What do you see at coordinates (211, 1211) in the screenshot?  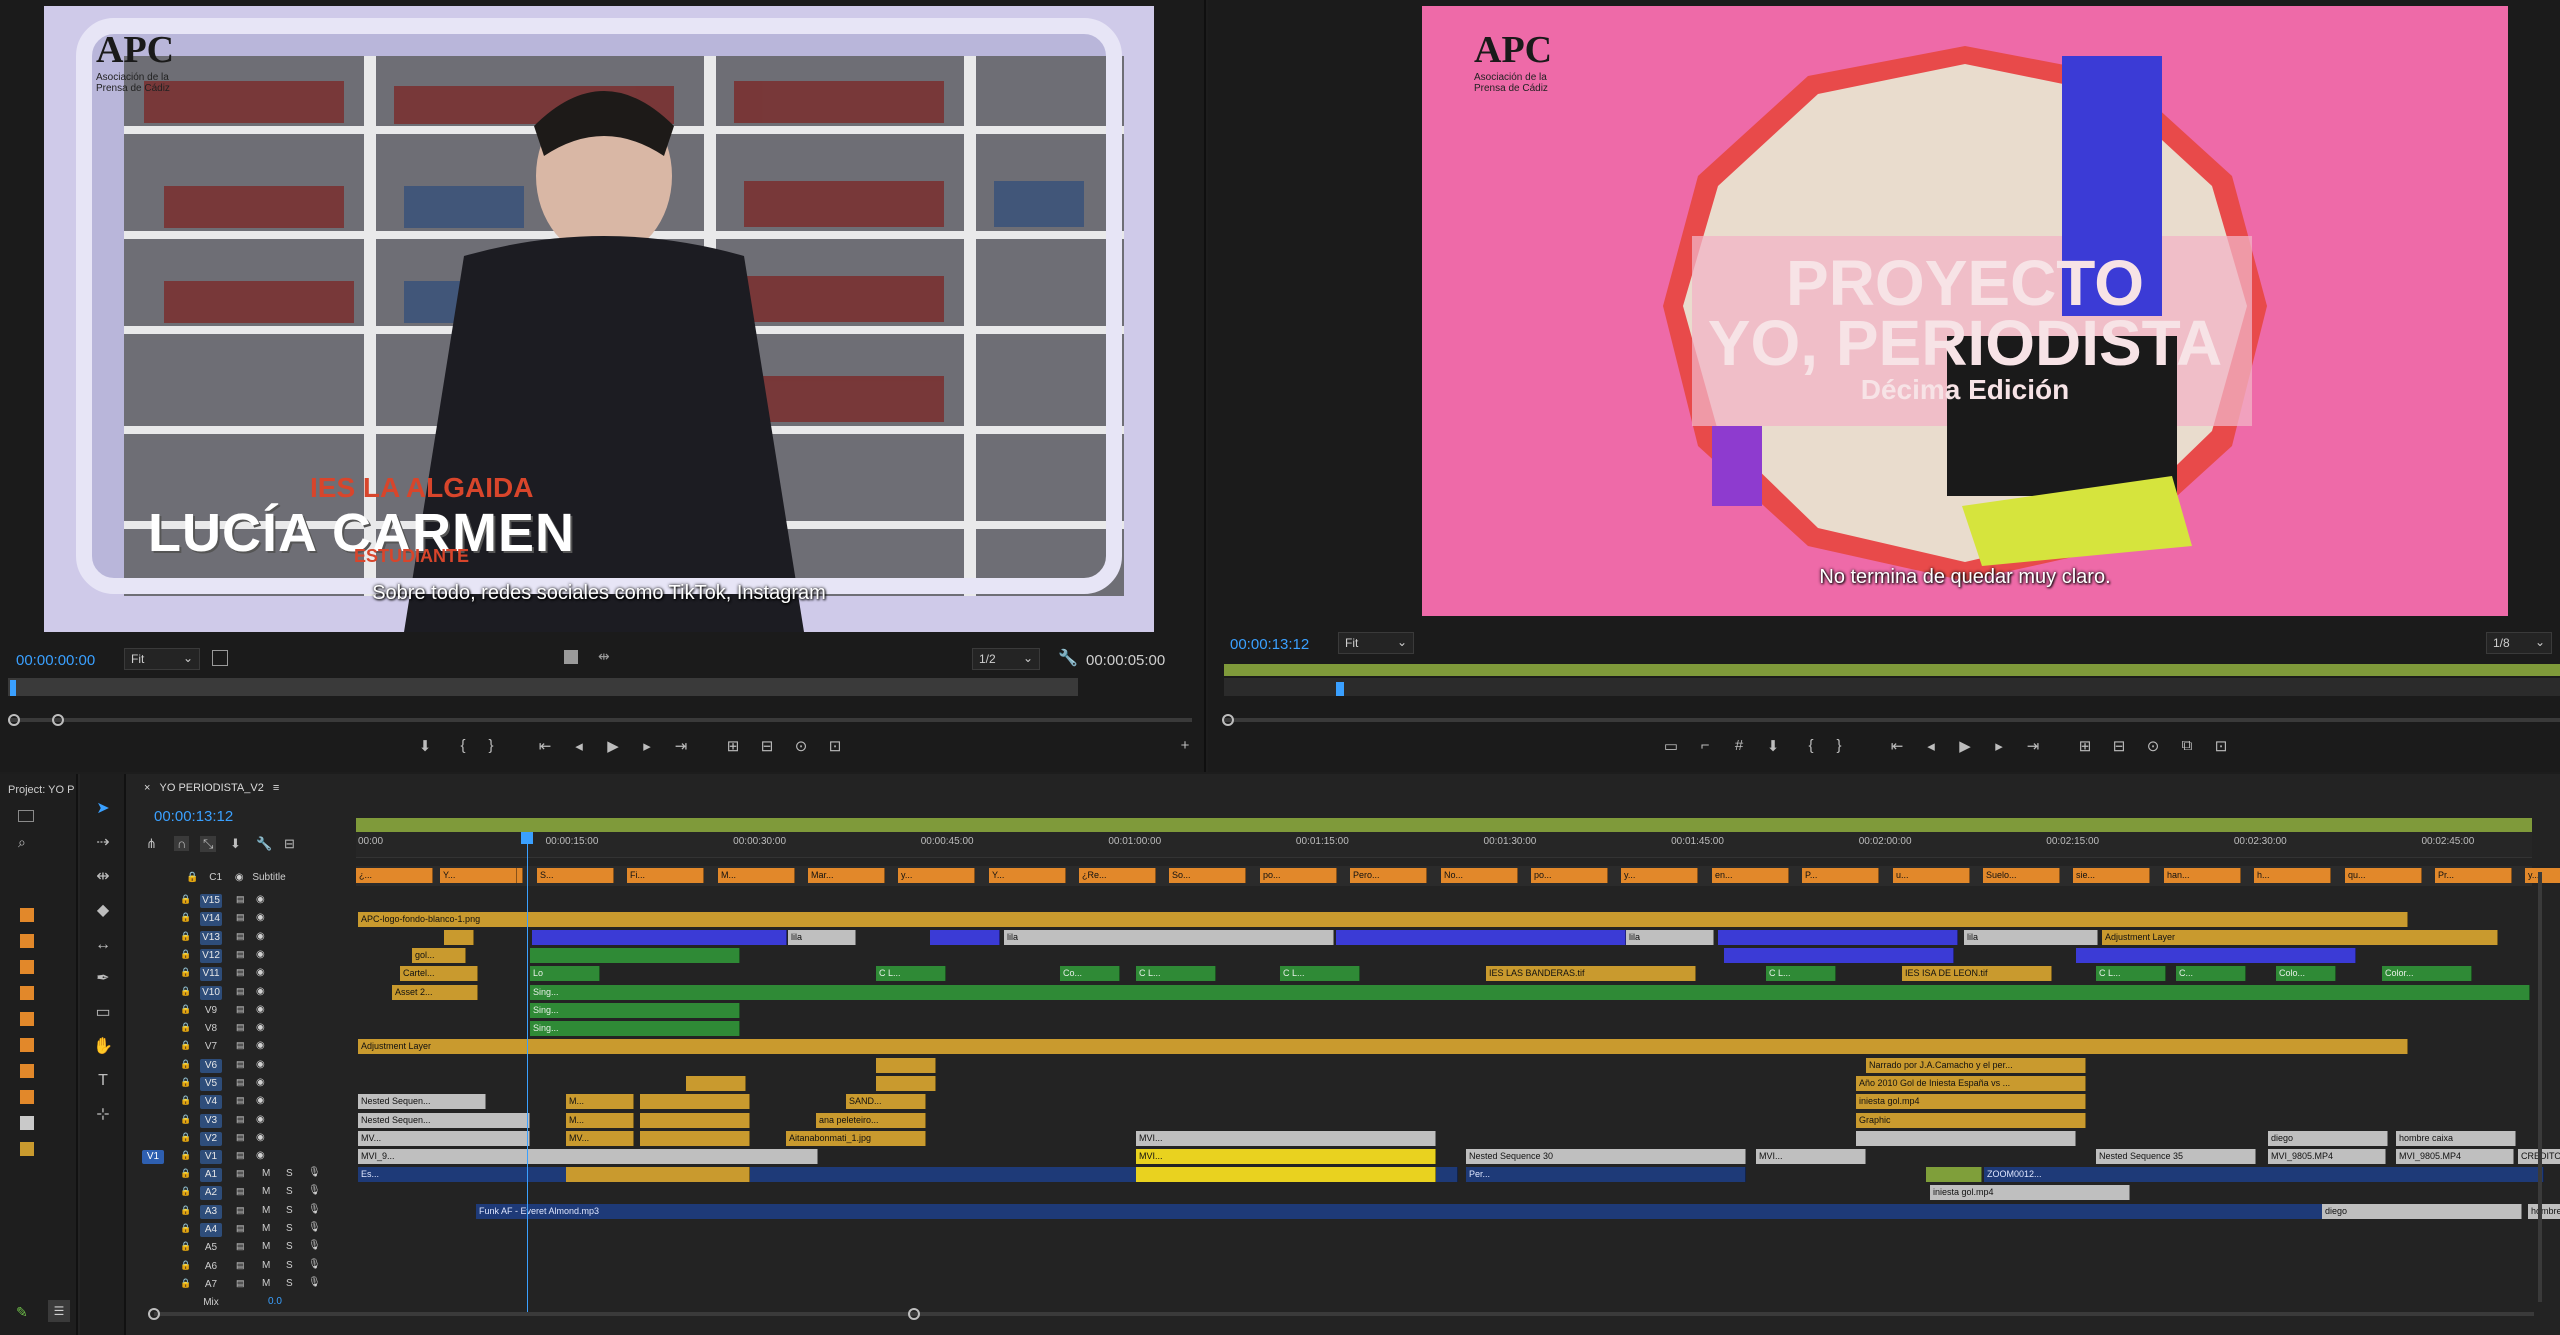 I see `audio-track-label: A3` at bounding box center [211, 1211].